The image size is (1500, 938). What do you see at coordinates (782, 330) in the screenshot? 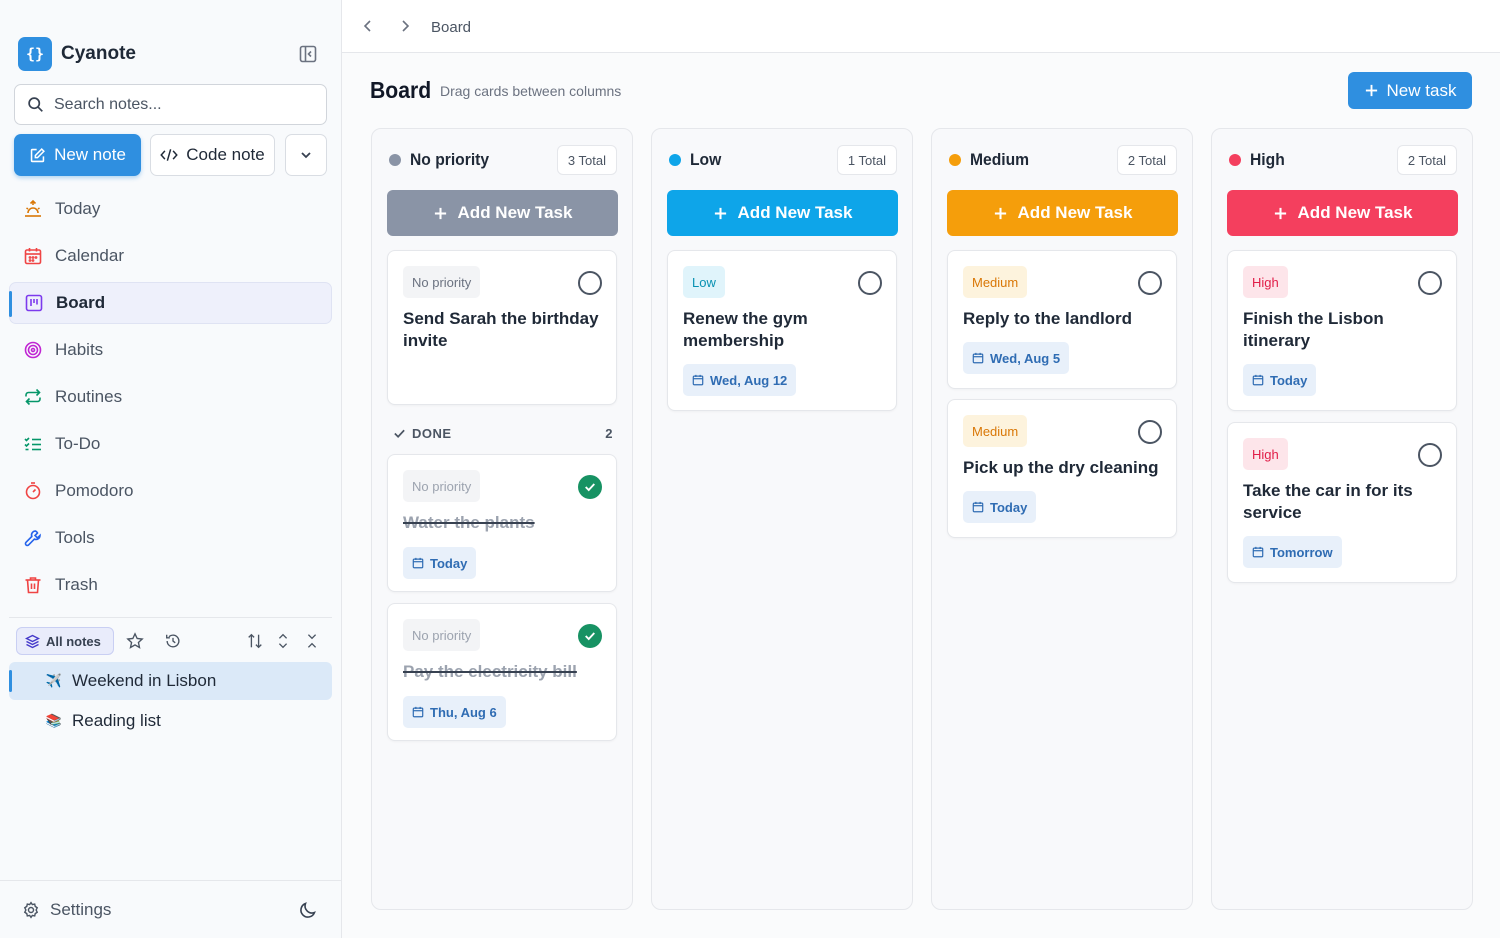
I see `task-card: Low Renew the gym membership Wed, Aug 12` at bounding box center [782, 330].